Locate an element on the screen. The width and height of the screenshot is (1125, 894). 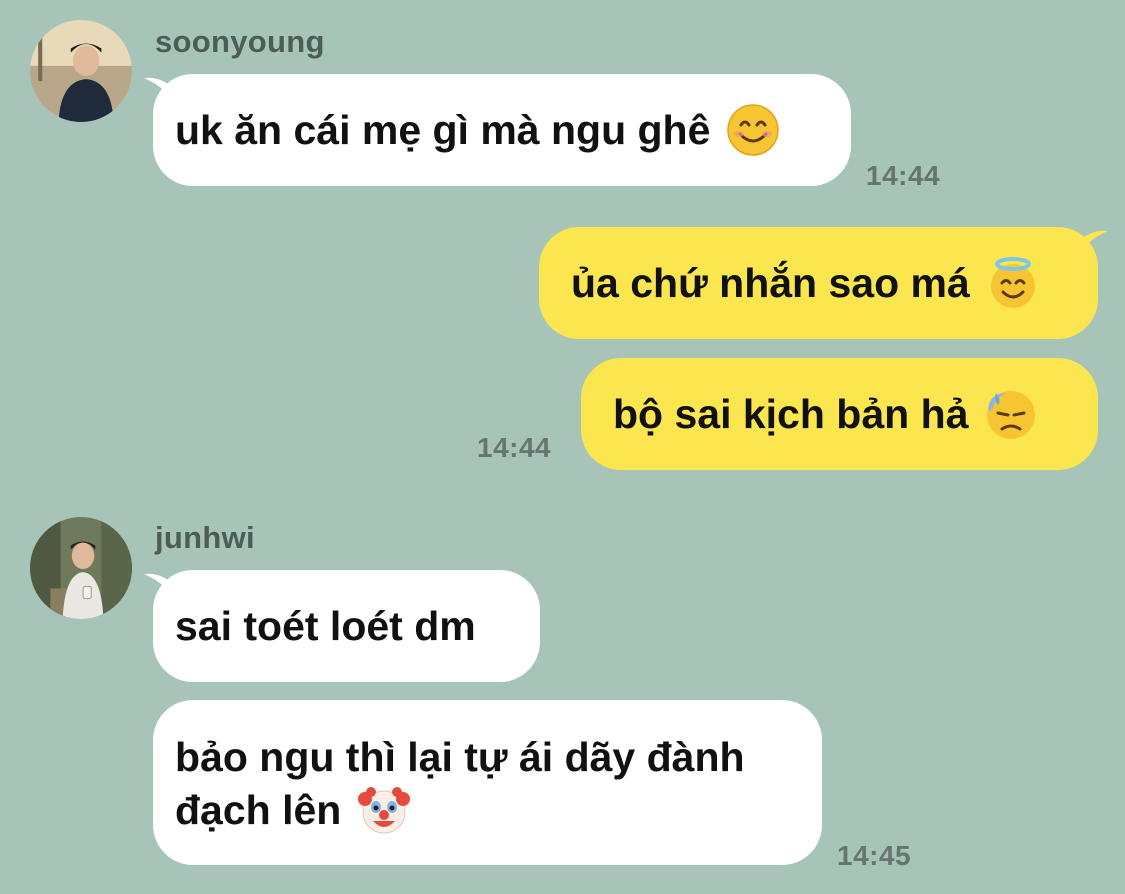
avatar-junhwi is located at coordinates (81, 568).